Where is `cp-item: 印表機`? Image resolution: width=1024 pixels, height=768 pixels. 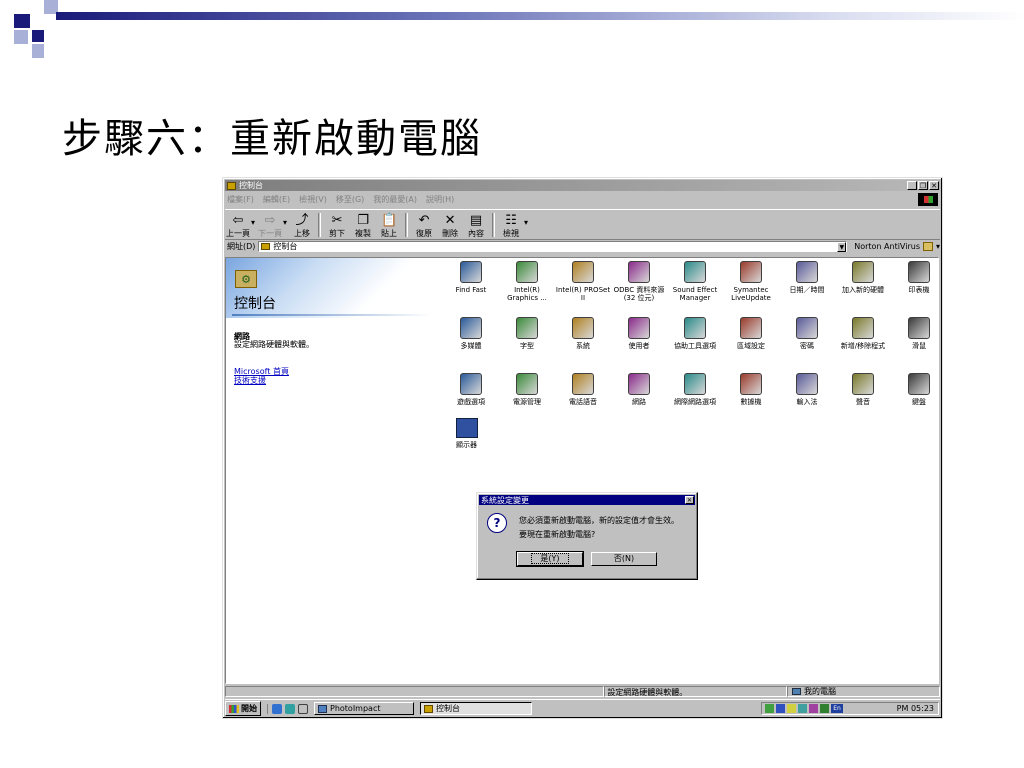 cp-item: 印表機 is located at coordinates (919, 277).